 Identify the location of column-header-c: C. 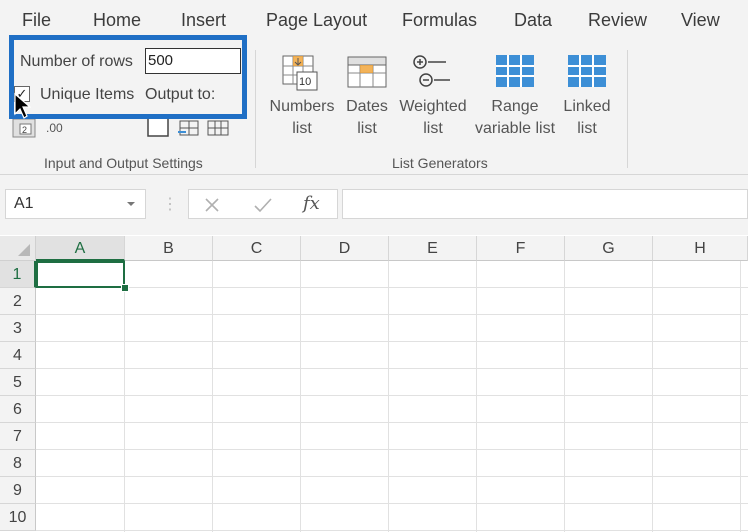
(257, 248).